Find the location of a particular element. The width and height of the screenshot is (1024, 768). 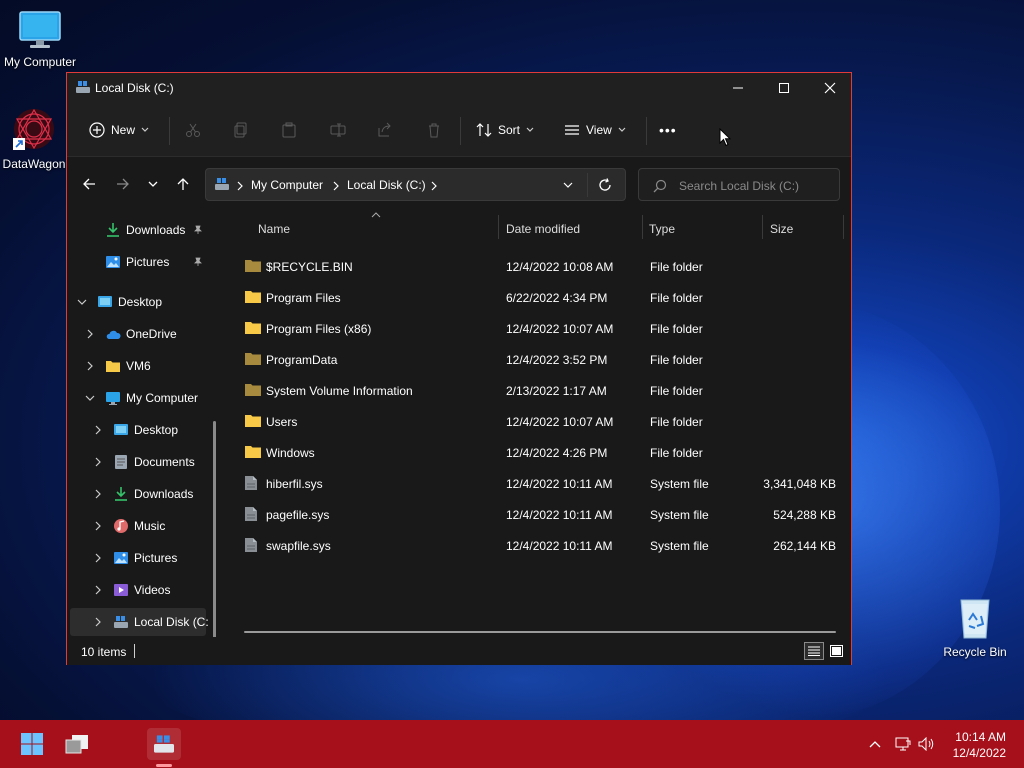

tiles-view-button is located at coordinates (836, 651).